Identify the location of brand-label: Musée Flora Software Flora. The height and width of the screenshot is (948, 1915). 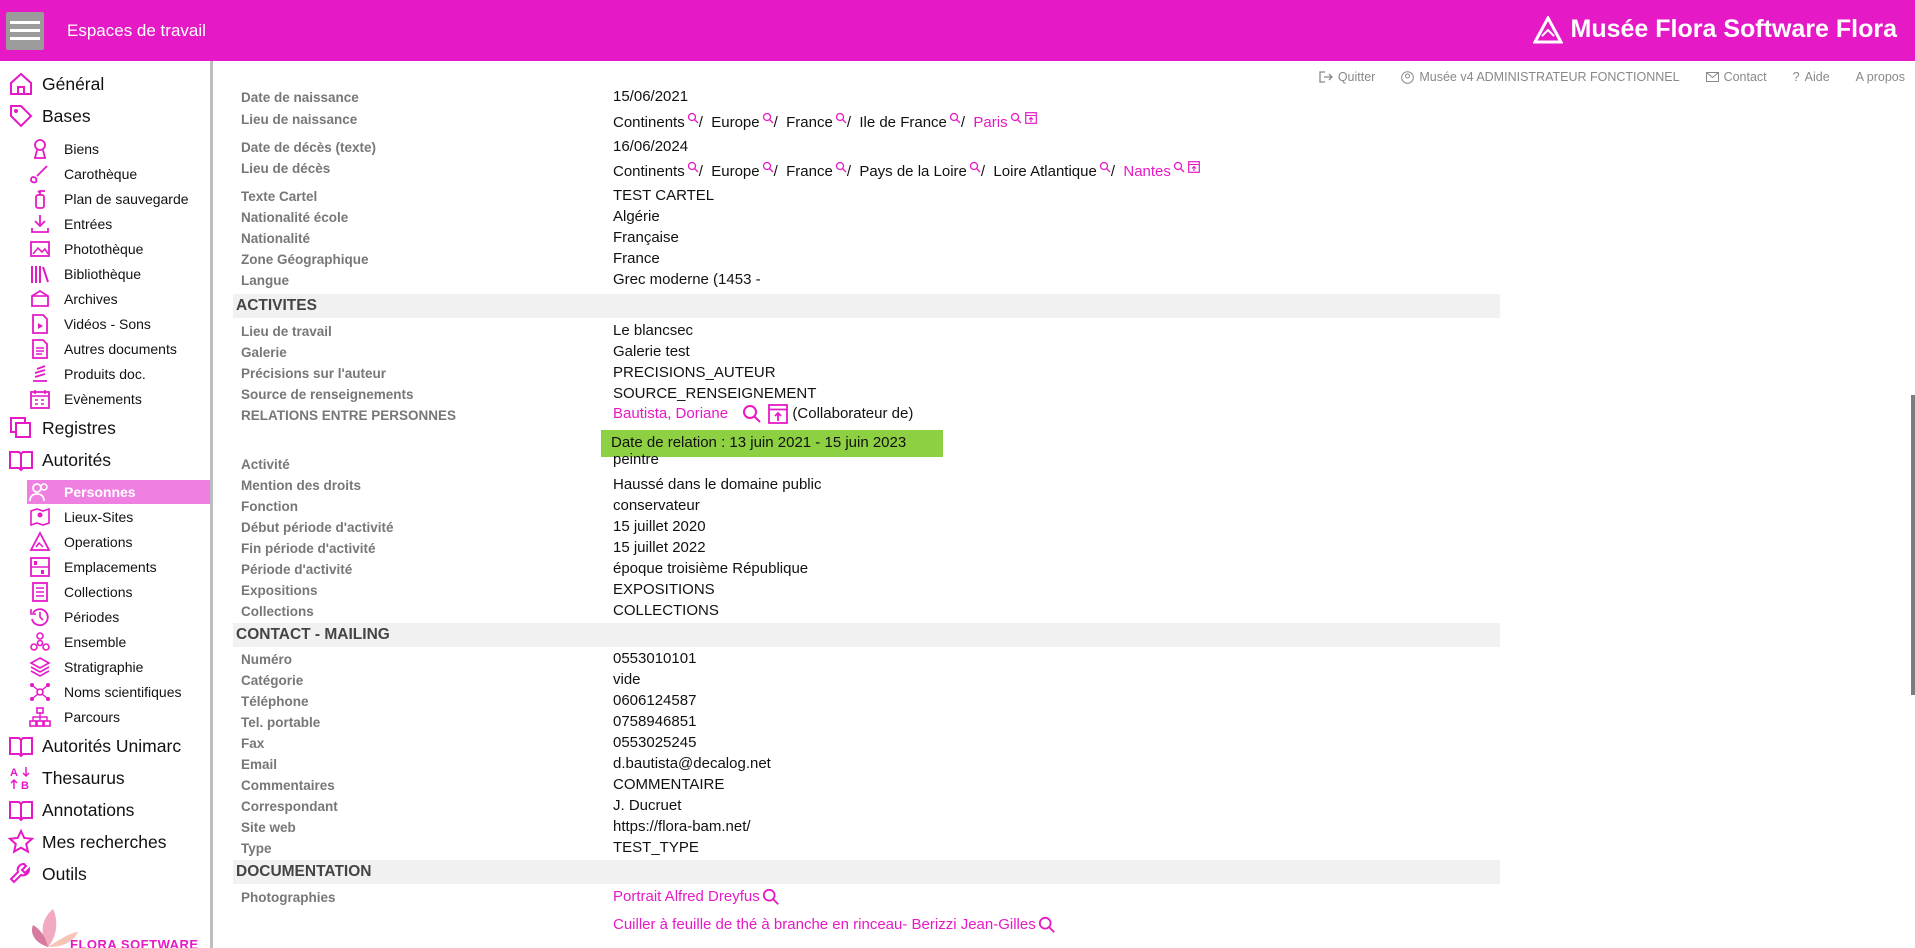
(1733, 29).